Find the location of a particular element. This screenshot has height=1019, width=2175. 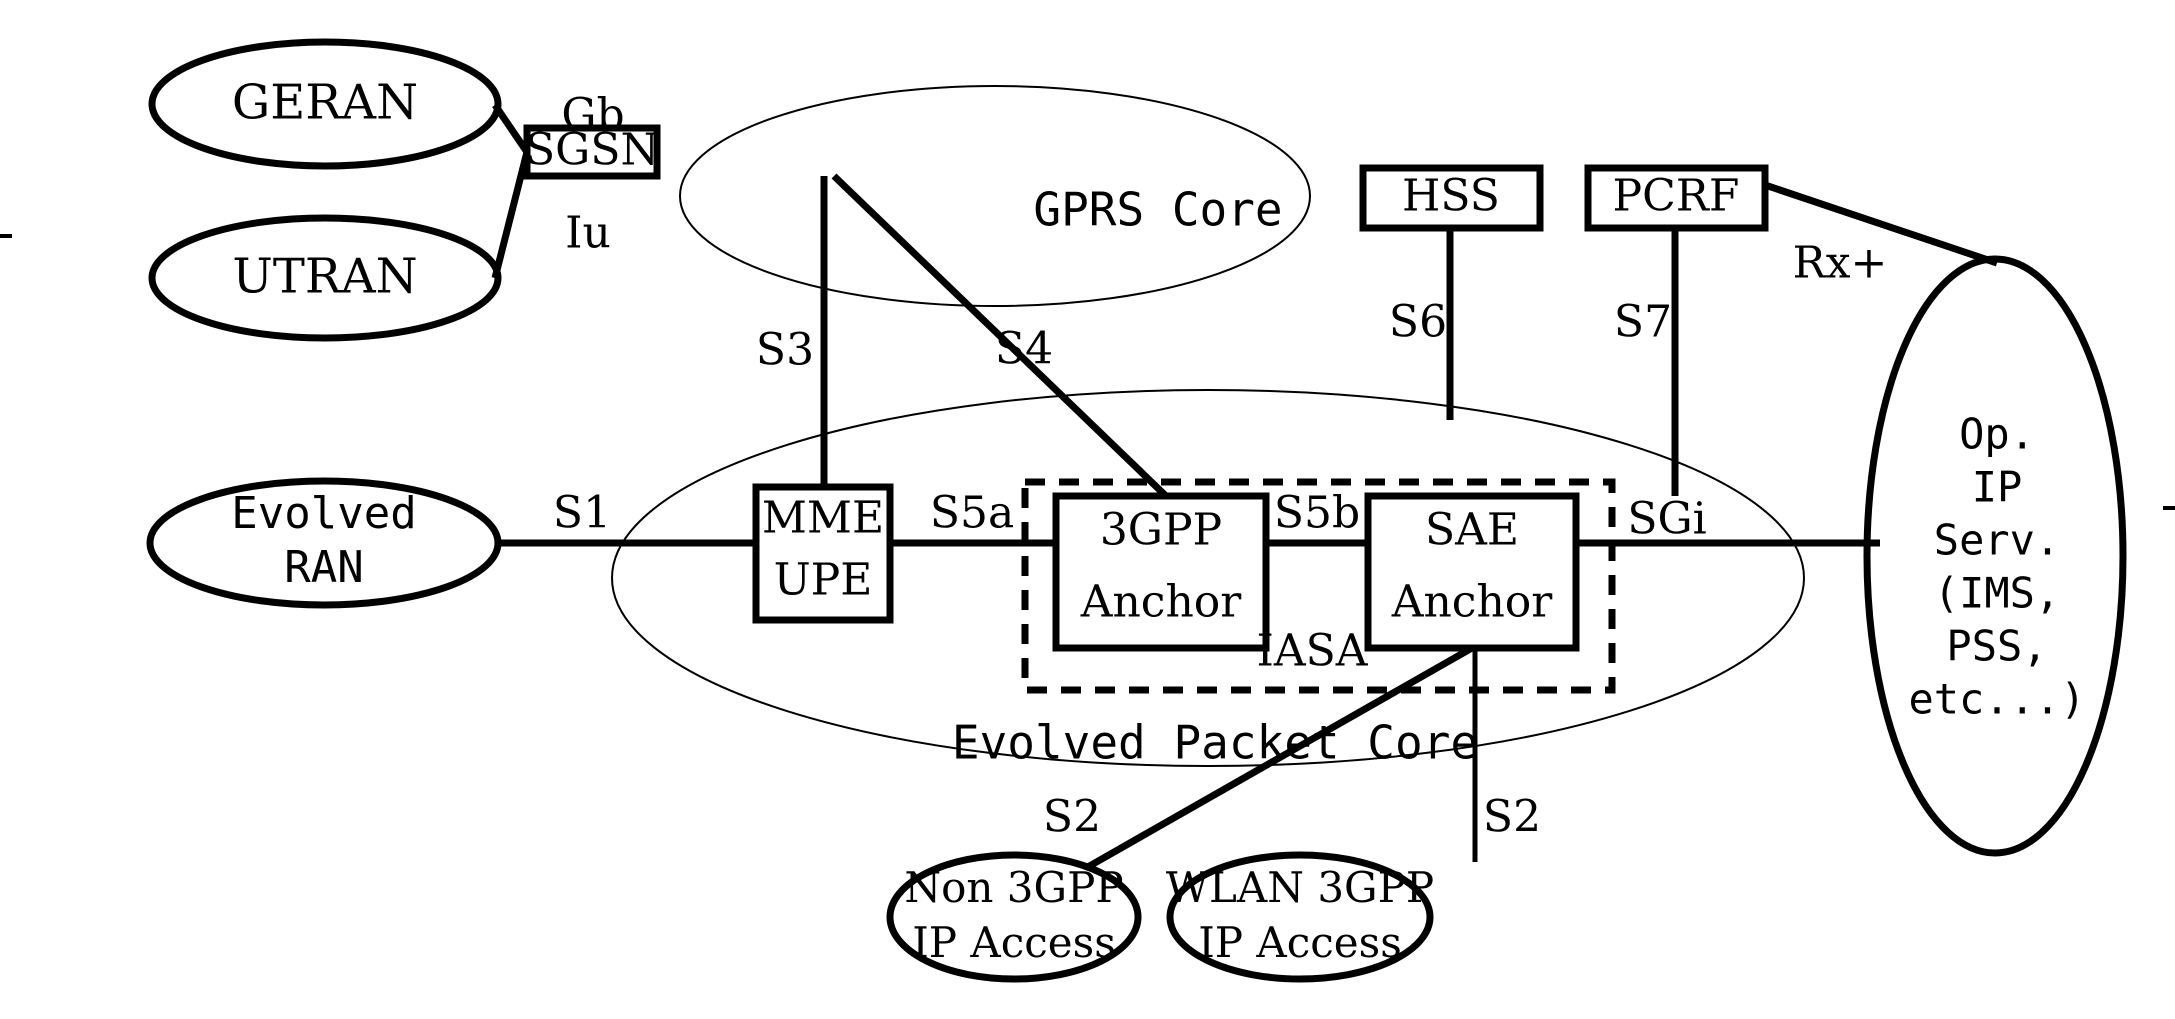

geran-label: GERAN is located at coordinates (325, 103).